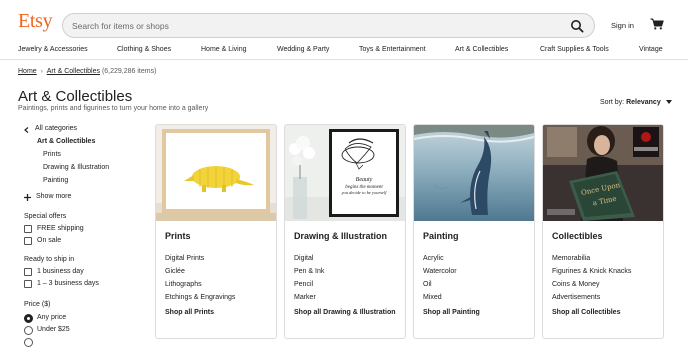  What do you see at coordinates (303, 284) in the screenshot?
I see `card-link-pencil: Pencil` at bounding box center [303, 284].